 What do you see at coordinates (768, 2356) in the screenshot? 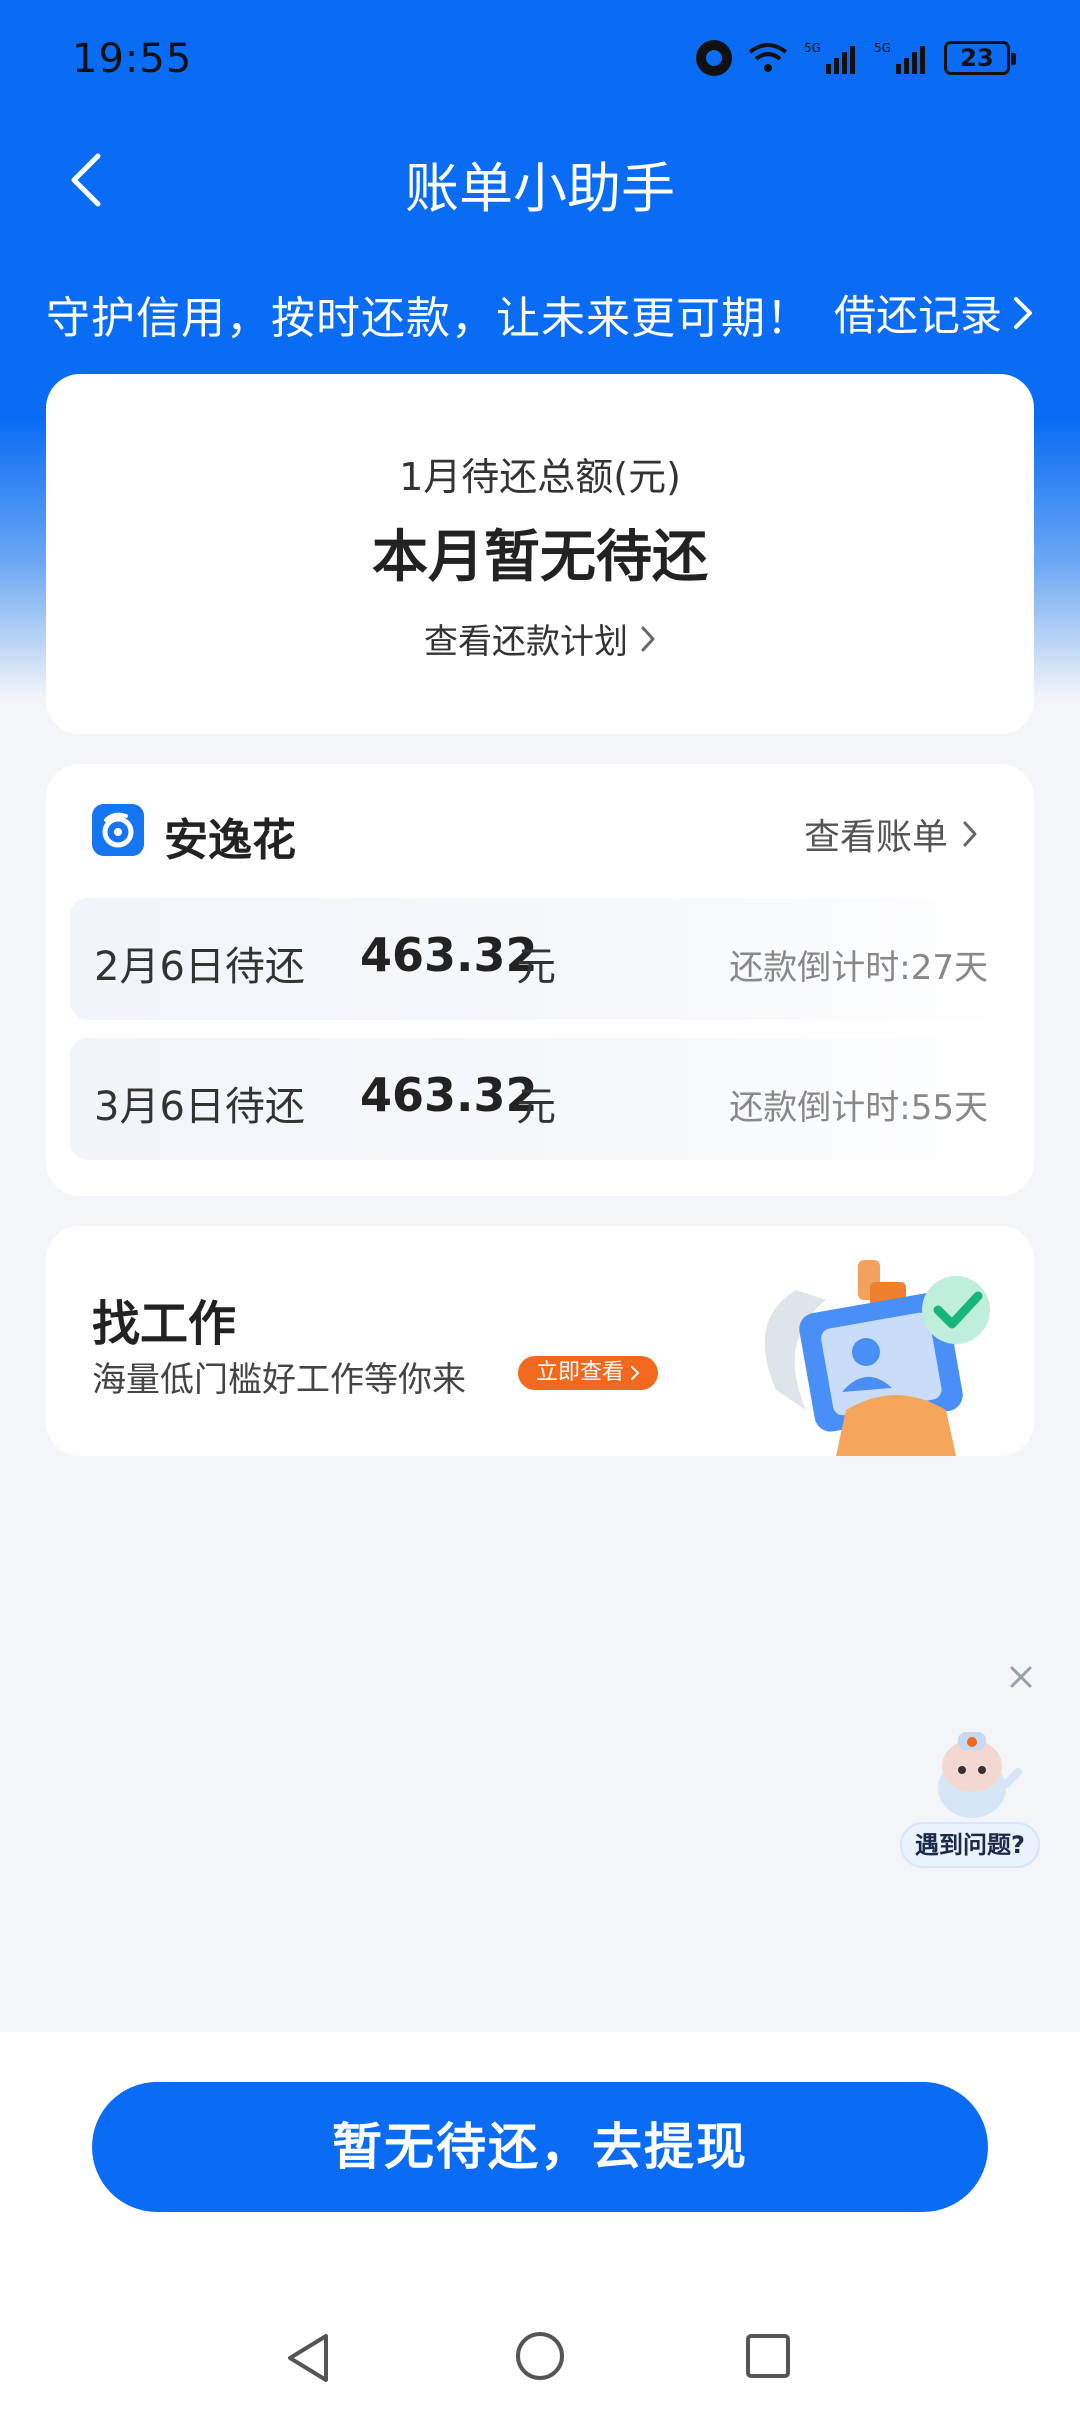
I see `nav-recent-apps-icon` at bounding box center [768, 2356].